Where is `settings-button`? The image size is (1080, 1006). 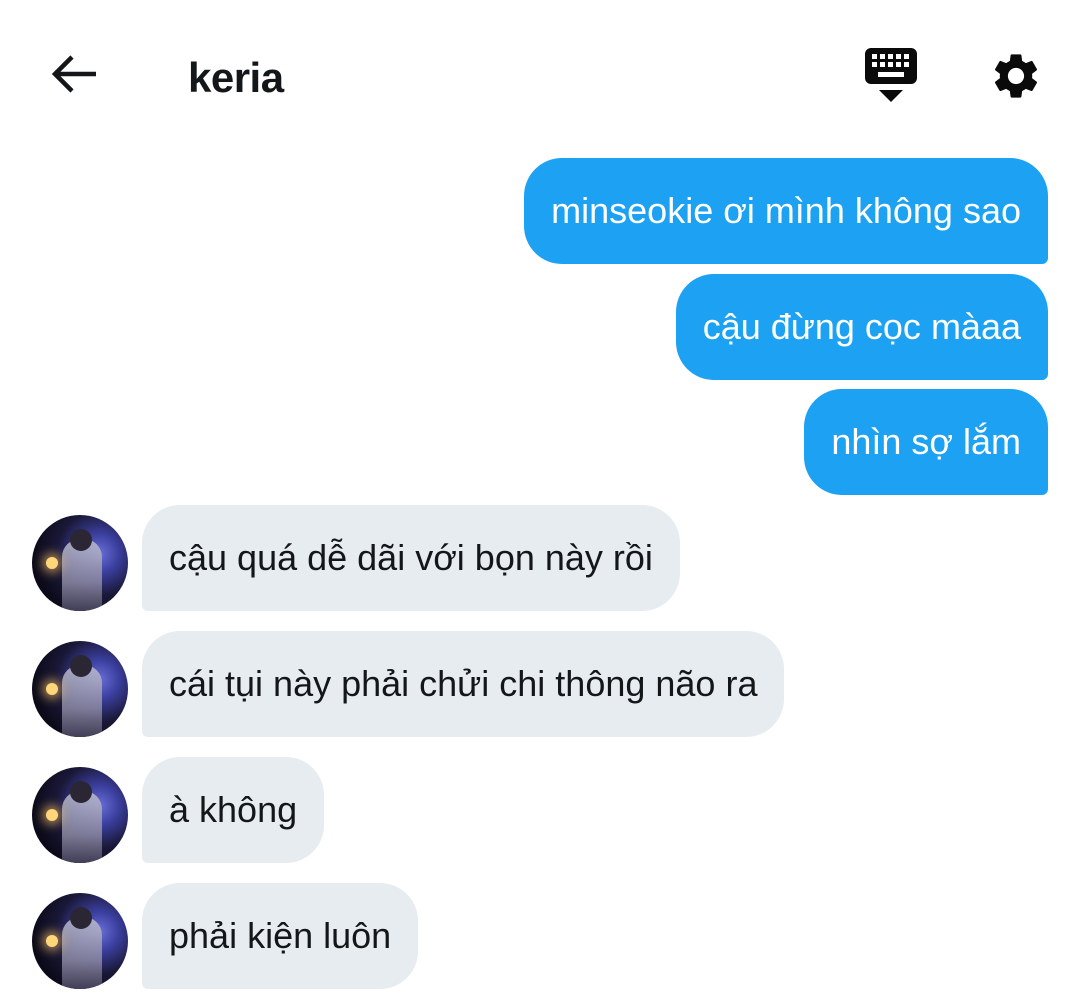
settings-button is located at coordinates (1016, 76).